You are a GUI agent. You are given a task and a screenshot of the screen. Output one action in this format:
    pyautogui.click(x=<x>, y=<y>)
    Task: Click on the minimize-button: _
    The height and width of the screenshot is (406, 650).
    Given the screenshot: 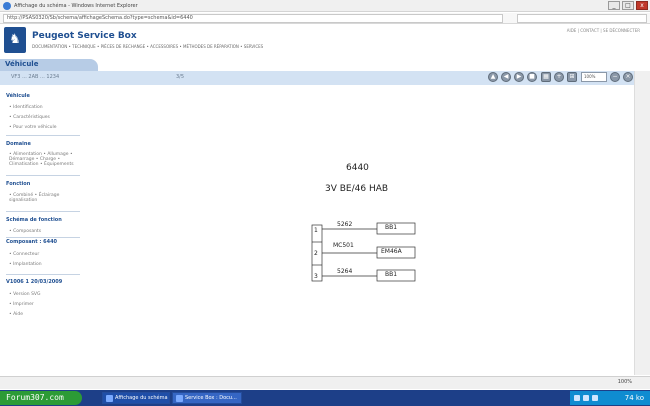 What is the action you would take?
    pyautogui.click(x=614, y=5)
    